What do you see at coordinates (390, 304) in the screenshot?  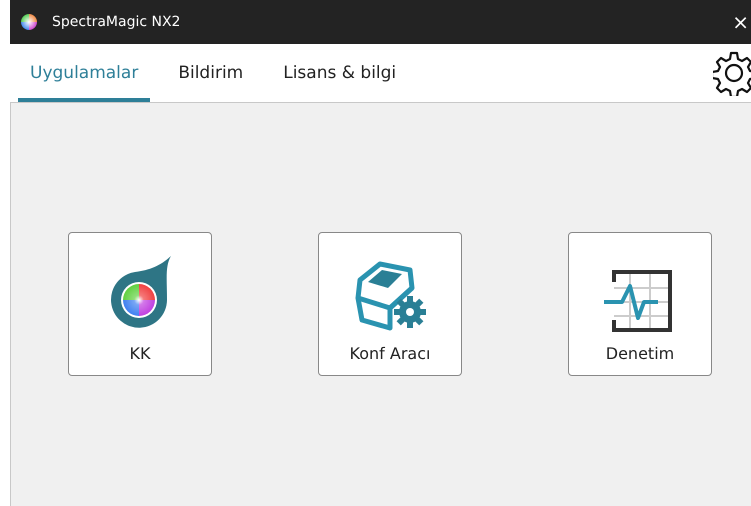 I see `app-button: Konf Aracı` at bounding box center [390, 304].